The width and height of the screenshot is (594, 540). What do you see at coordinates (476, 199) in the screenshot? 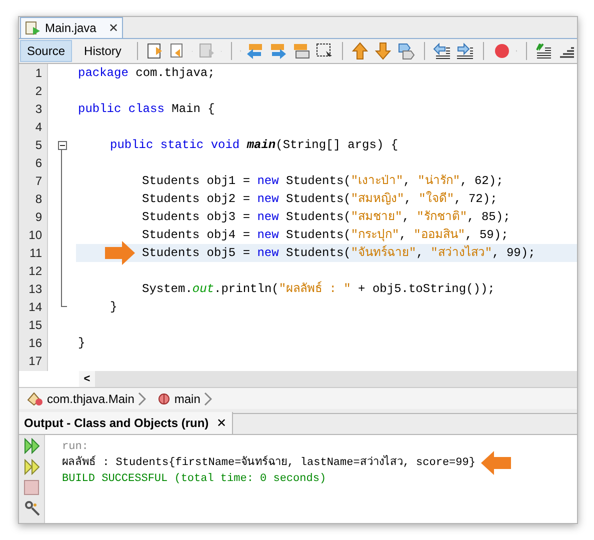
I see `code-token: , 72);` at bounding box center [476, 199].